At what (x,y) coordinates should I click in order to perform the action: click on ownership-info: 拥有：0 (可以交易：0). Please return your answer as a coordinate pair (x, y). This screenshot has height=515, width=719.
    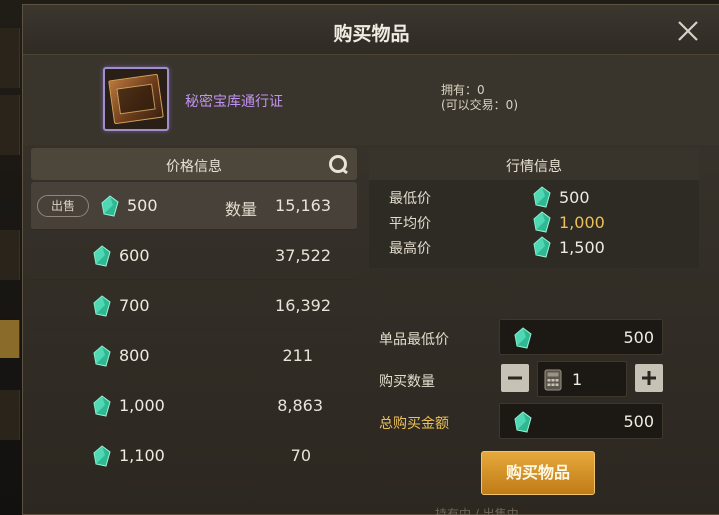
    Looking at the image, I should click on (479, 98).